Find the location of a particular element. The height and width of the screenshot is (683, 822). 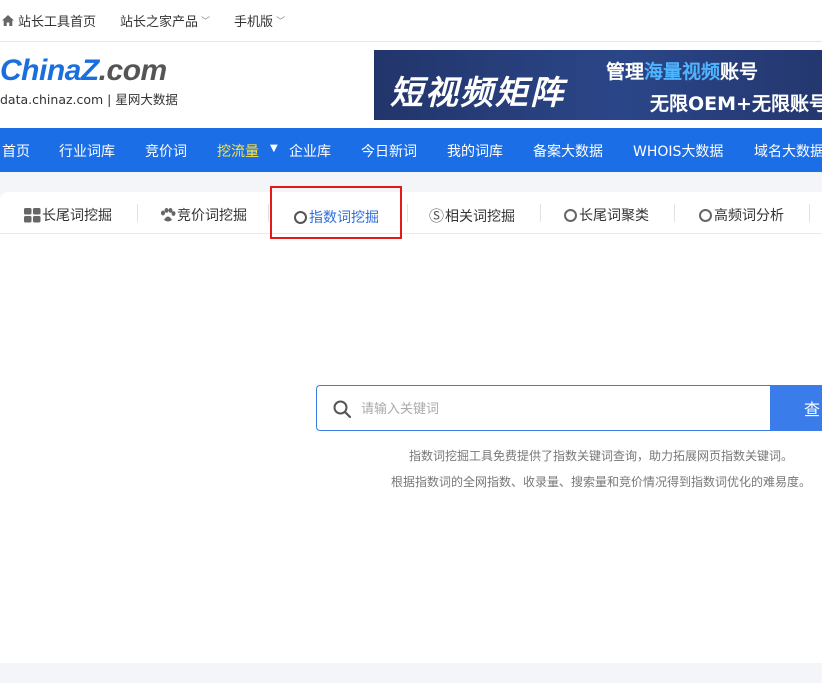

nav-item-enterprise: 企业库 is located at coordinates (310, 151).